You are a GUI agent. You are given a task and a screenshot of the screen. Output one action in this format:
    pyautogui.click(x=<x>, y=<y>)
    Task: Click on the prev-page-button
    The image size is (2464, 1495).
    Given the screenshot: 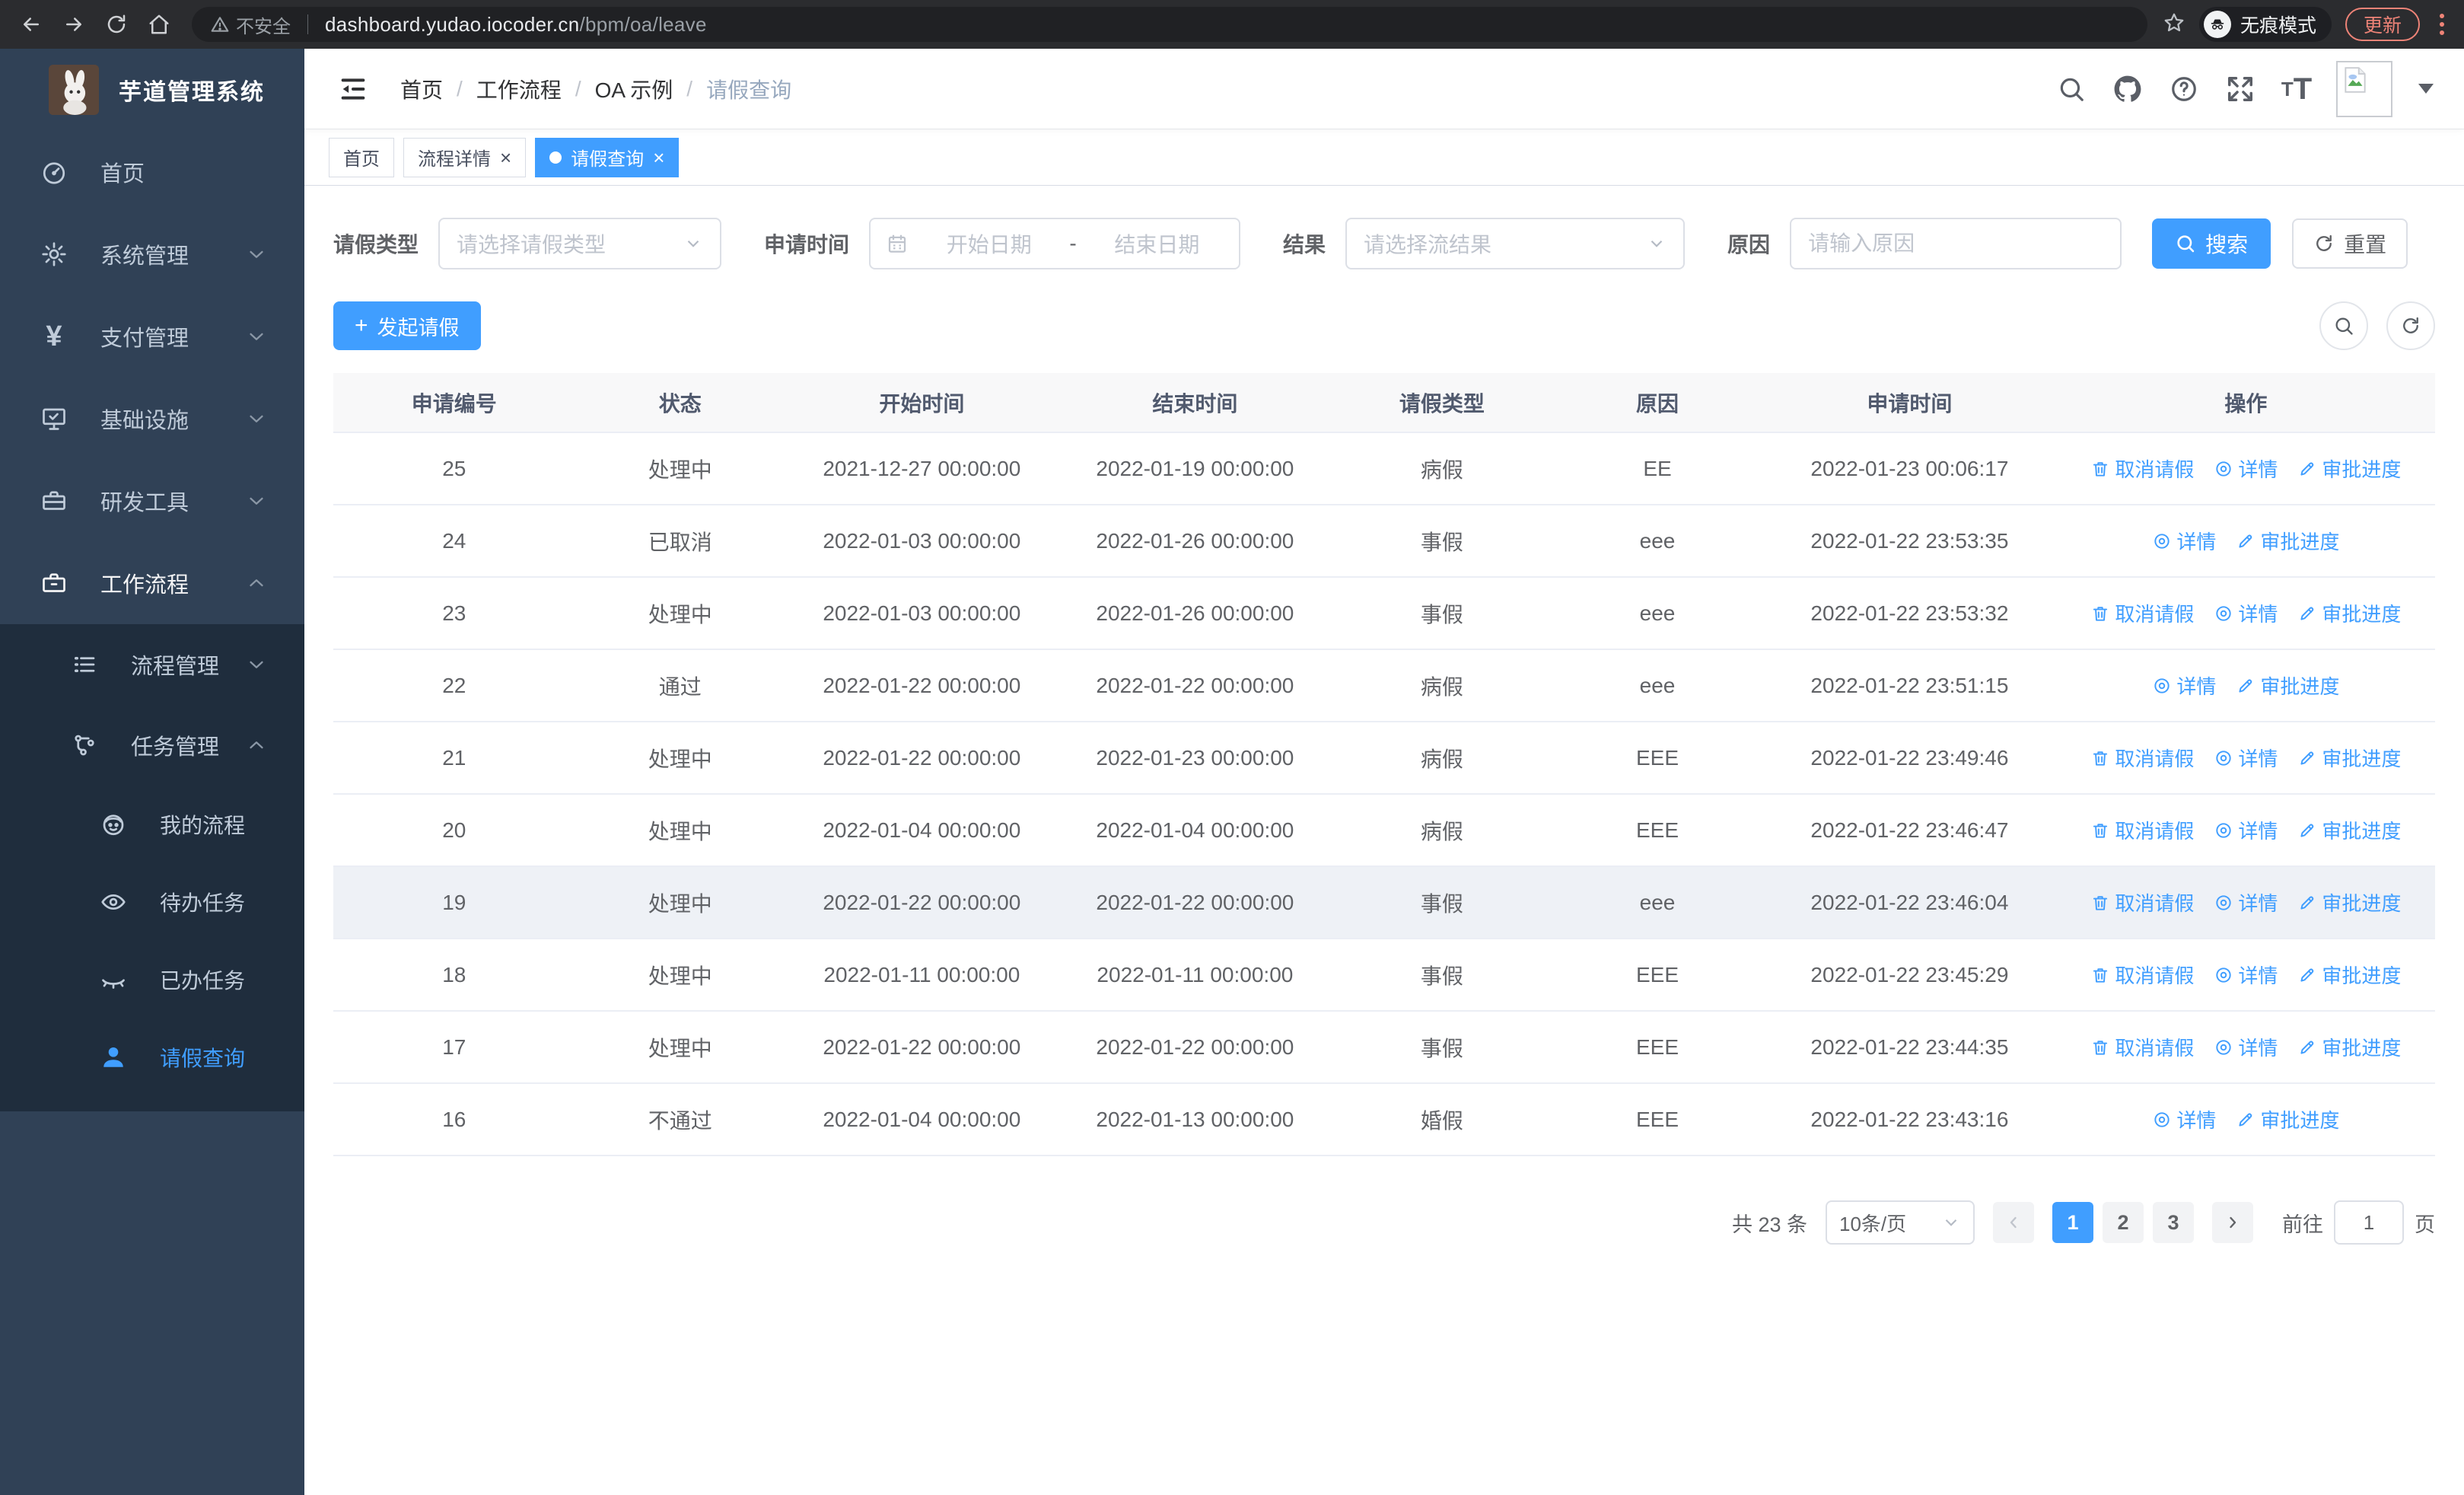 What is the action you would take?
    pyautogui.click(x=2013, y=1222)
    